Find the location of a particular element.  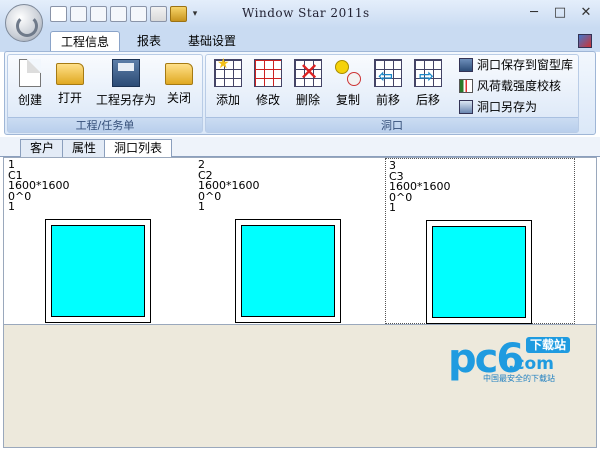

help-icon is located at coordinates (585, 41).